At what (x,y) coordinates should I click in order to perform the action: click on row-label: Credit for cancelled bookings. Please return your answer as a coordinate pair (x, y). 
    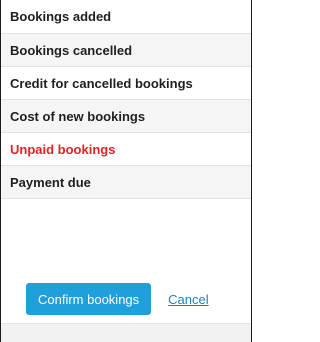
    Looking at the image, I should click on (101, 83).